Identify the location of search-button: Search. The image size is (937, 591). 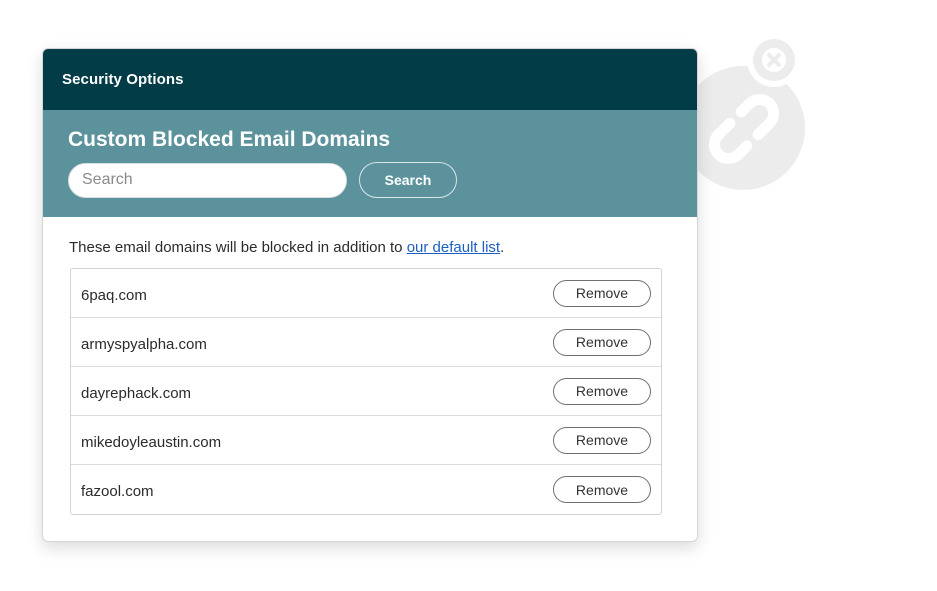
(408, 180).